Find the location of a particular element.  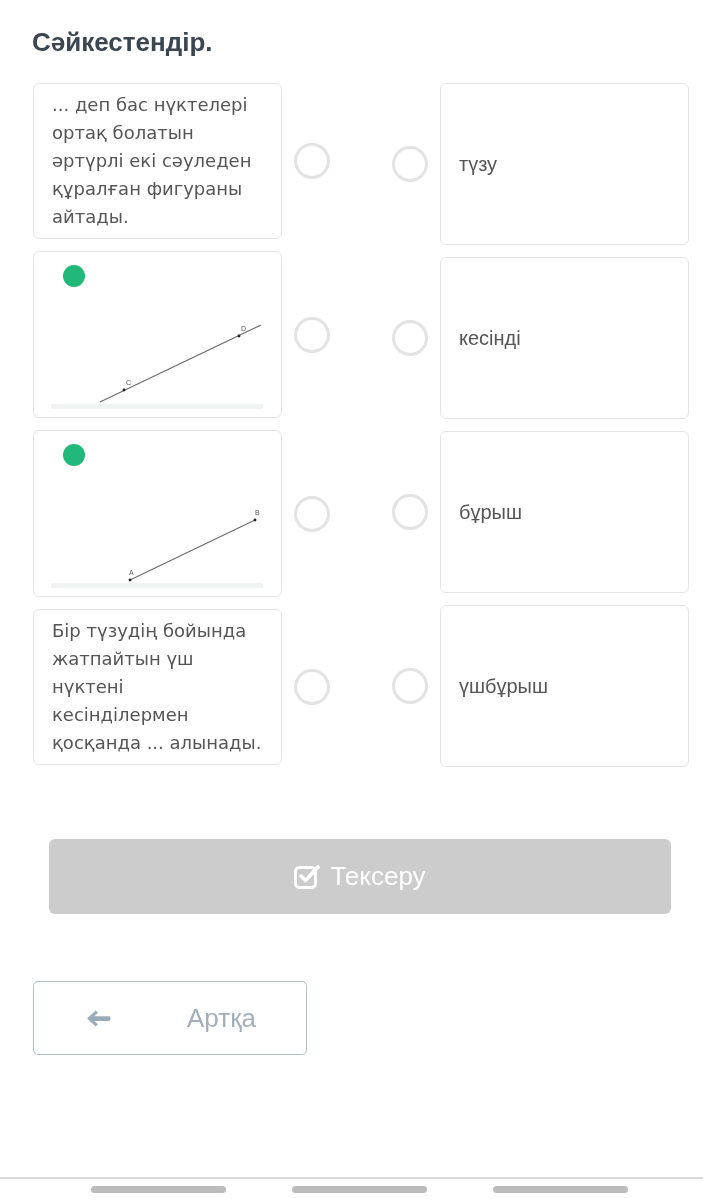

check-square-icon is located at coordinates (307, 876).